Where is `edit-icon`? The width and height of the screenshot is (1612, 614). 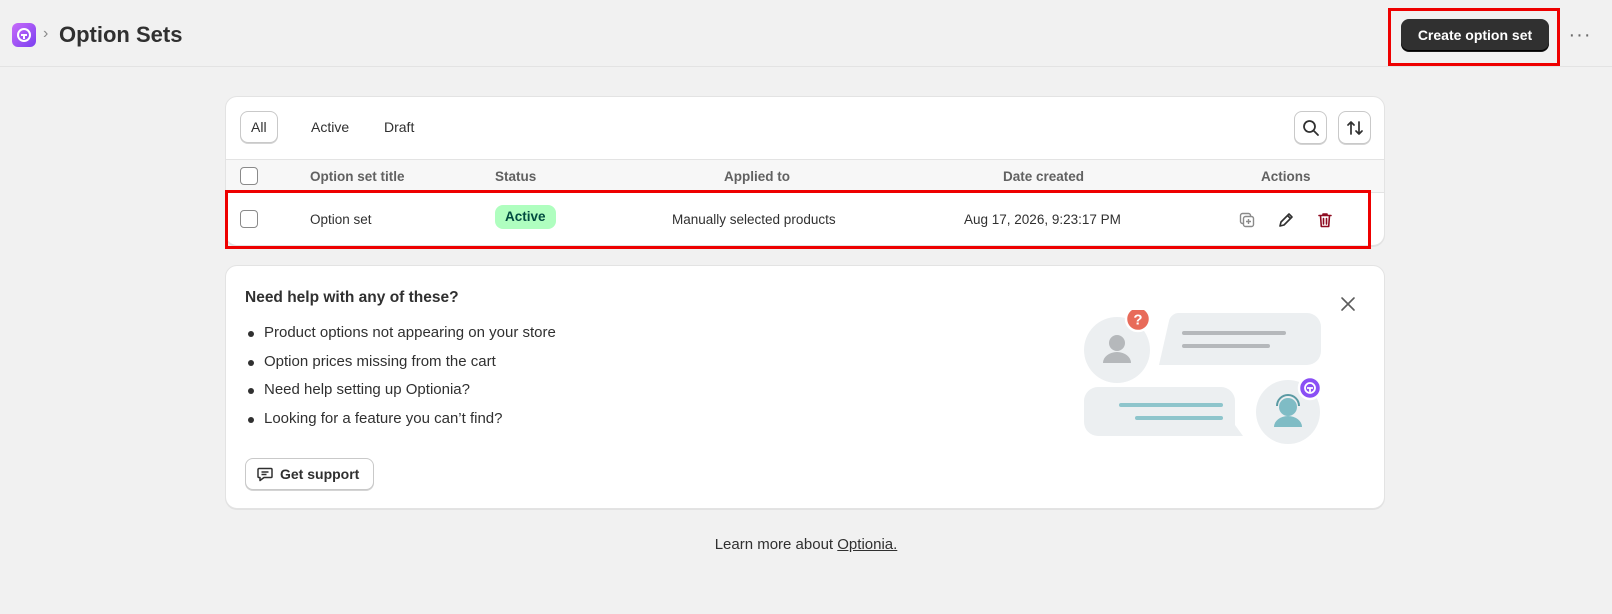
edit-icon is located at coordinates (1286, 220).